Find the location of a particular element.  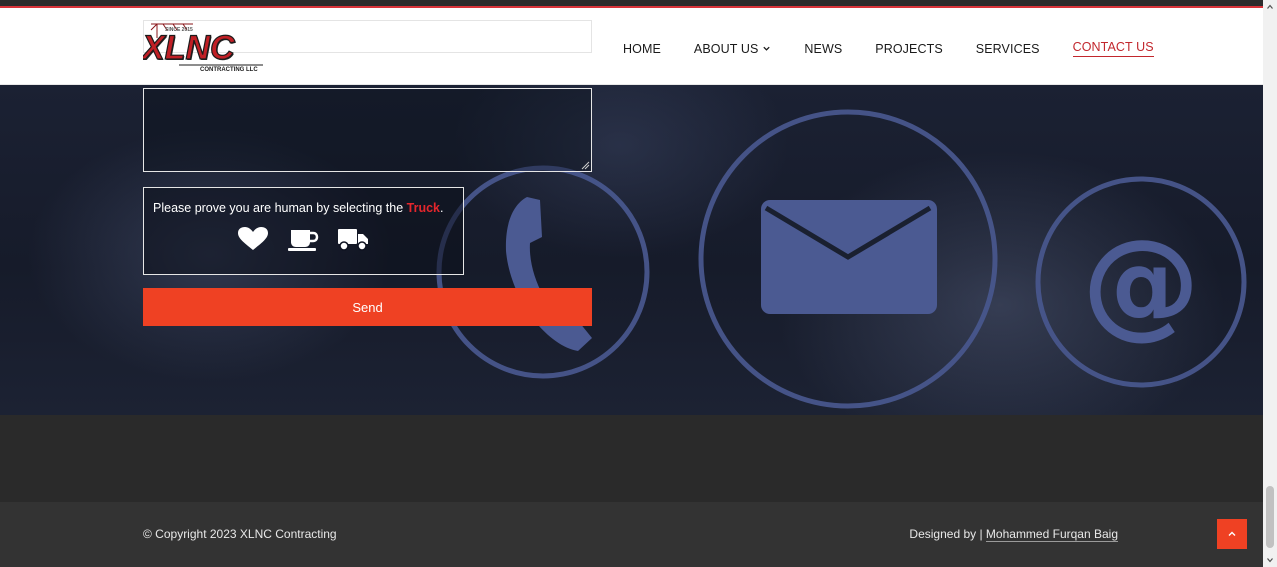

logo-wordmark: XLNC is located at coordinates (189, 48).